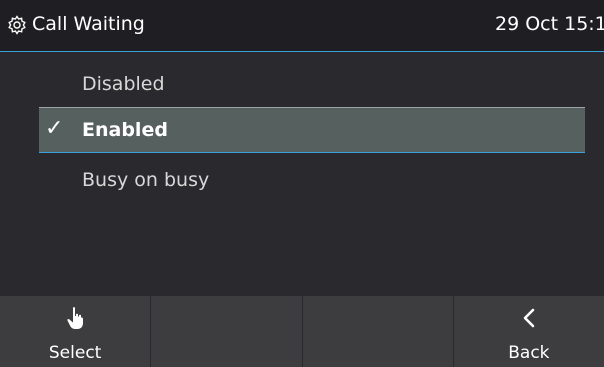 The image size is (604, 367). I want to click on option-label: Disabled, so click(123, 84).